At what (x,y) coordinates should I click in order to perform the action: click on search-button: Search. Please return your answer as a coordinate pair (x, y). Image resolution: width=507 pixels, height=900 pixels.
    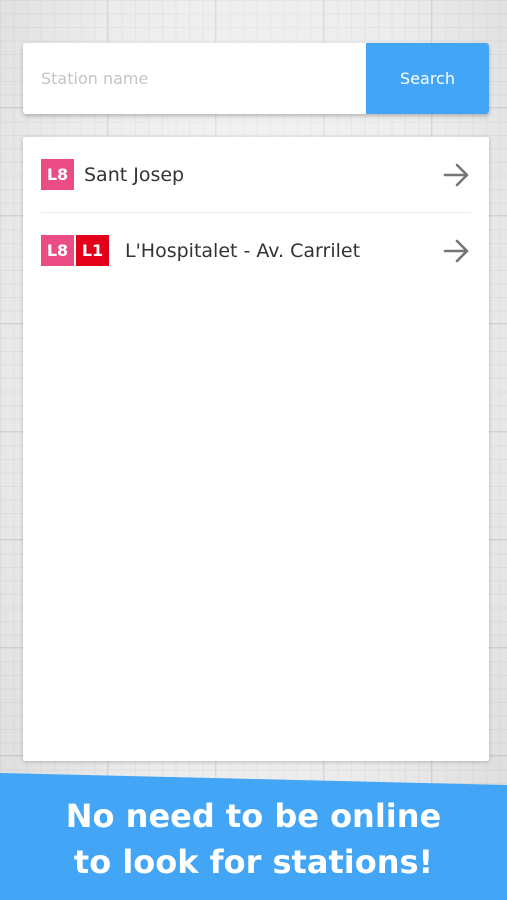
    Looking at the image, I should click on (427, 78).